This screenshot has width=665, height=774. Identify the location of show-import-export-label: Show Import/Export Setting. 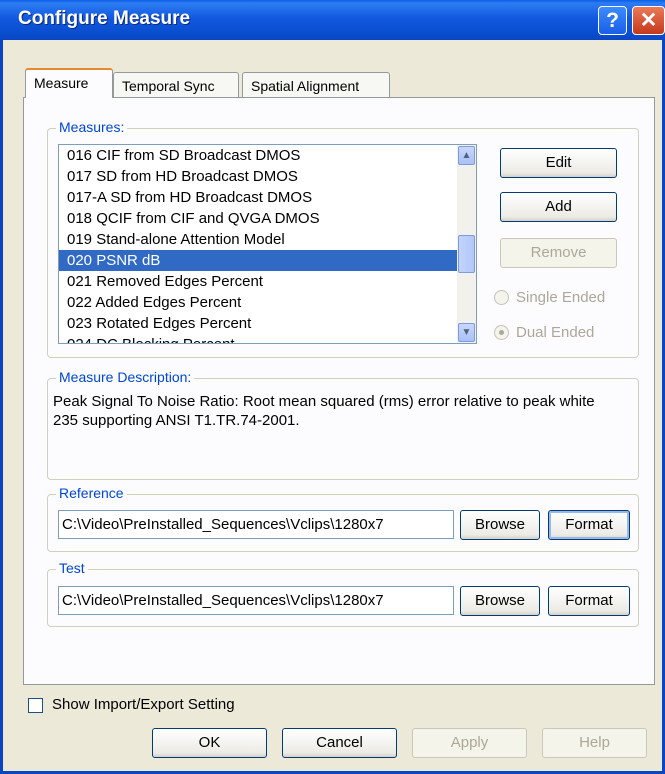
(143, 704).